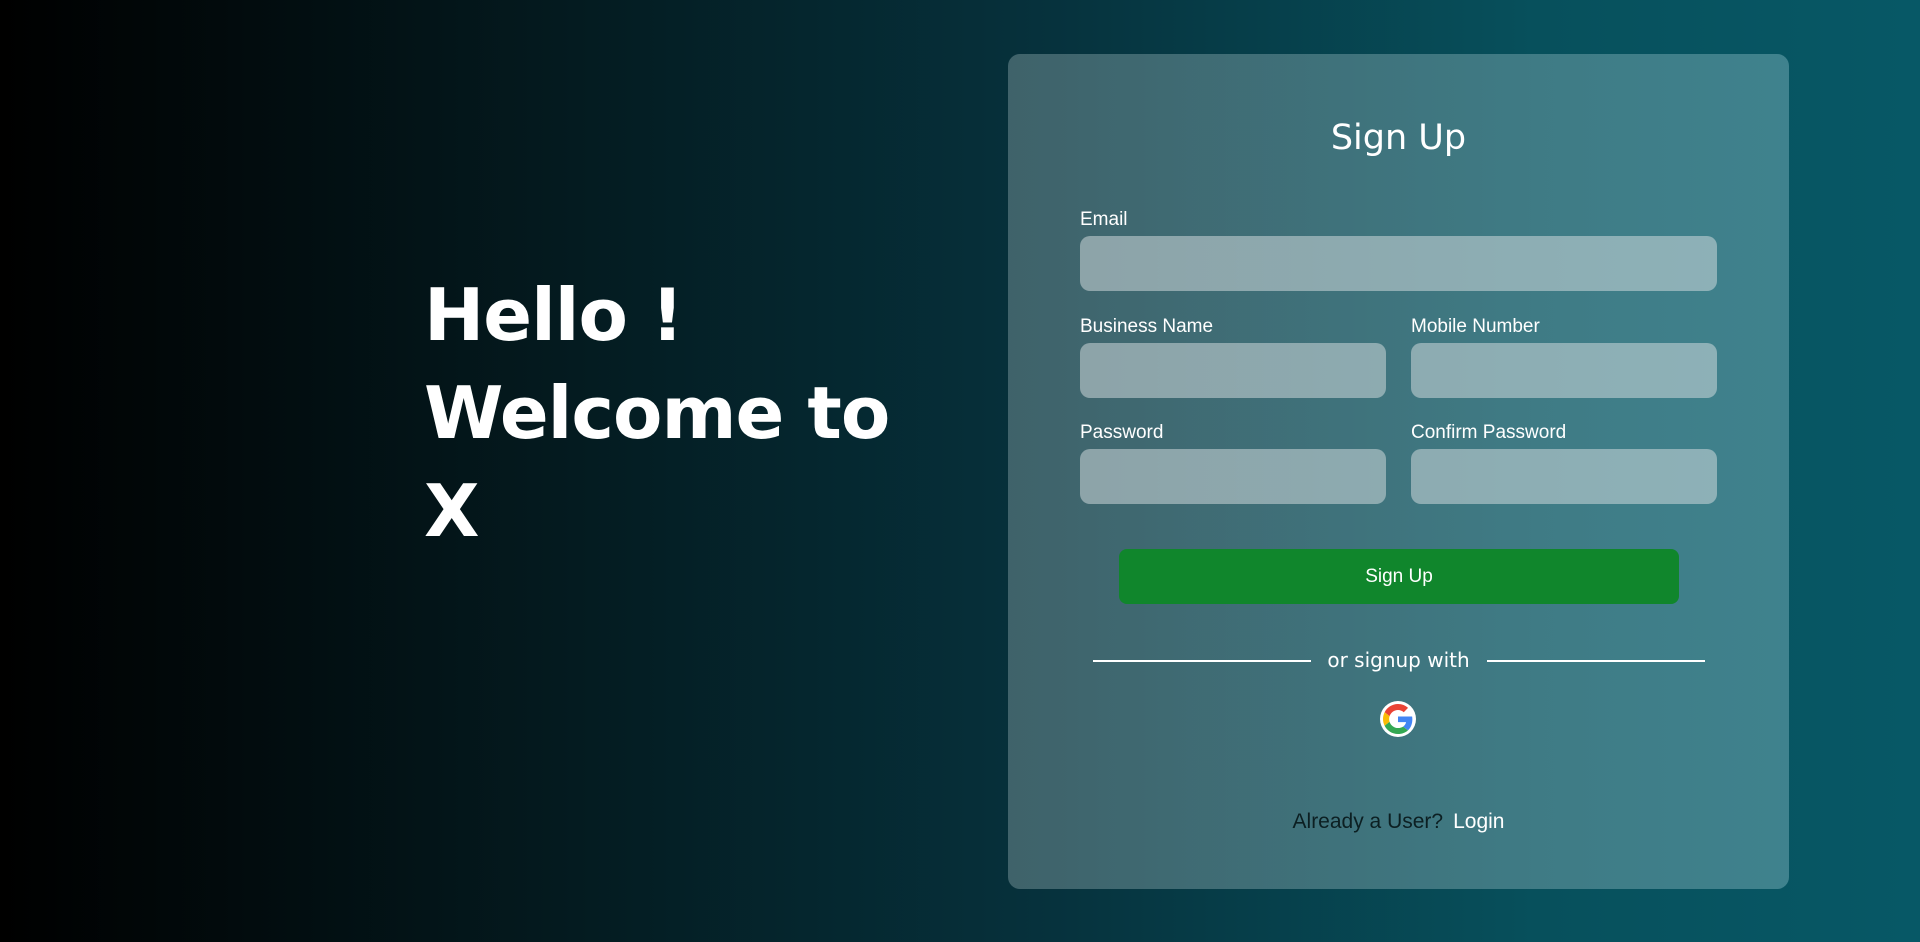 Image resolution: width=1920 pixels, height=942 pixels. Describe the element at coordinates (554, 315) in the screenshot. I see `welcome-line-hello: Hello !` at that location.